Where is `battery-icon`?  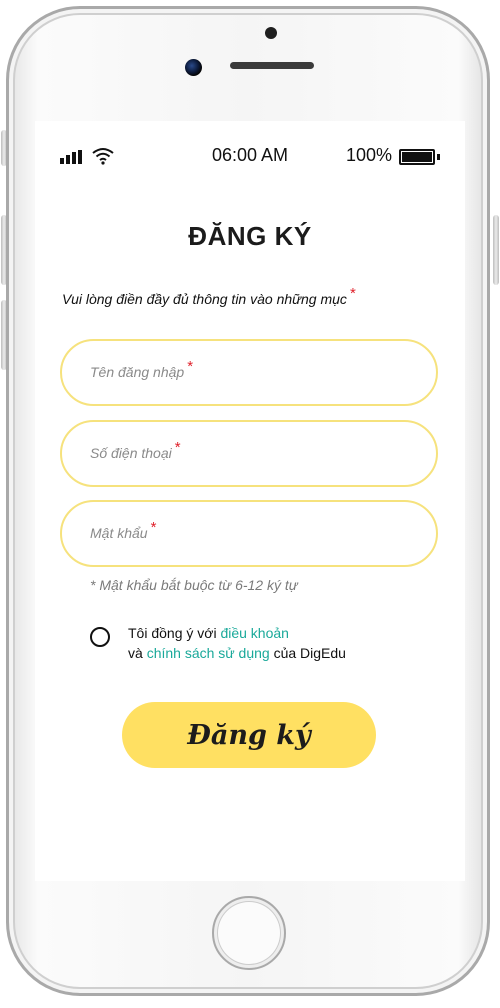
battery-icon is located at coordinates (417, 157).